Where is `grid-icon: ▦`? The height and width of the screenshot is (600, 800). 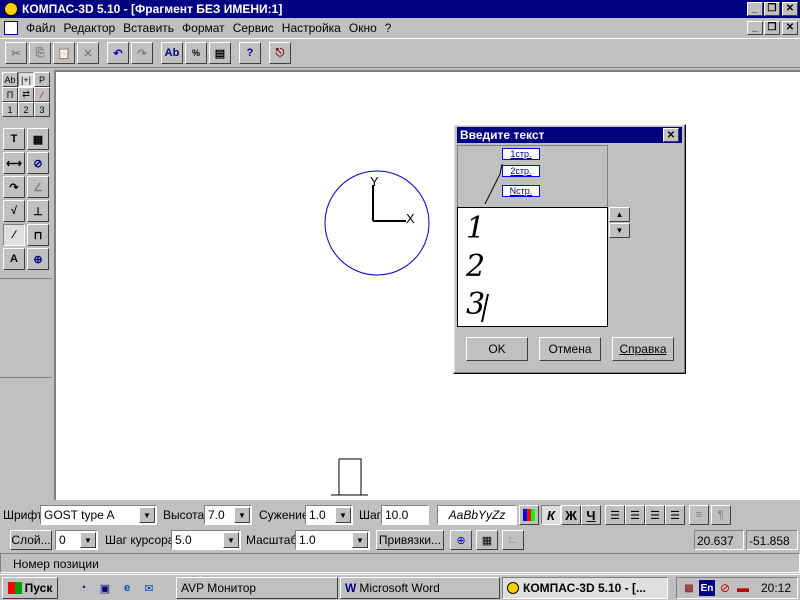 grid-icon: ▦ is located at coordinates (487, 540).